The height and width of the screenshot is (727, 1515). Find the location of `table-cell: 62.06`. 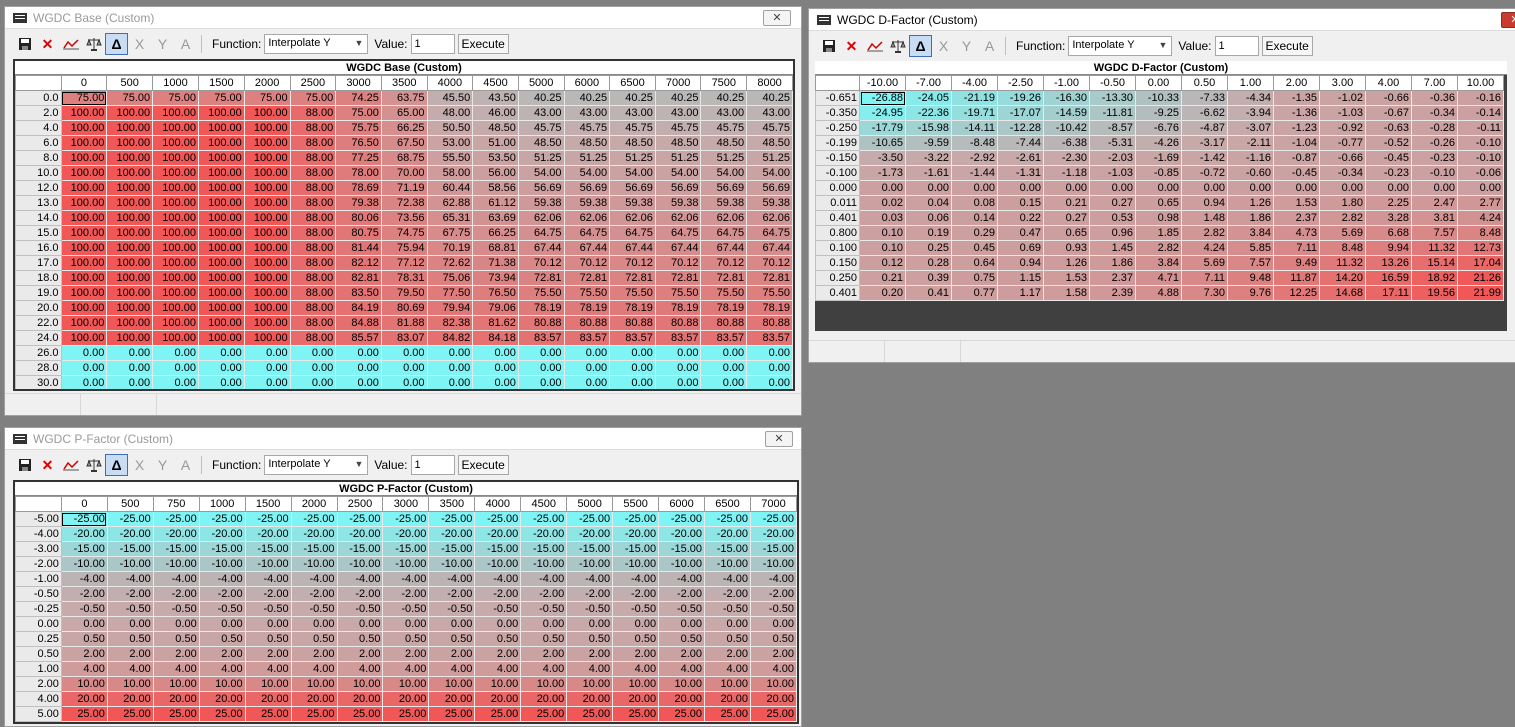

table-cell: 62.06 is located at coordinates (587, 218).